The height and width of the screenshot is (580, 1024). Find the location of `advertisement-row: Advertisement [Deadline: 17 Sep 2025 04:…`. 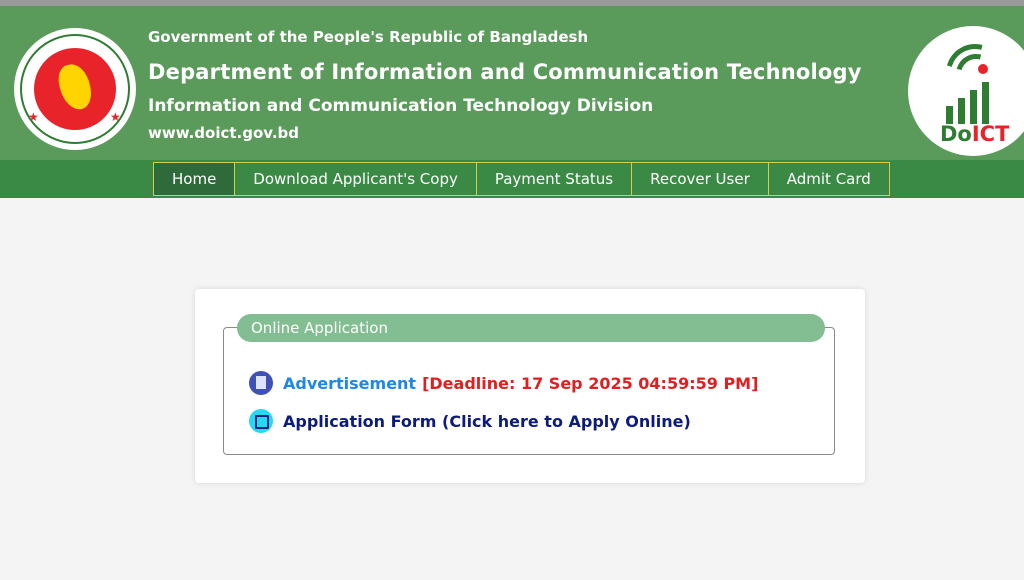

advertisement-row: Advertisement [Deadline: 17 Sep 2025 04:… is located at coordinates (503, 383).